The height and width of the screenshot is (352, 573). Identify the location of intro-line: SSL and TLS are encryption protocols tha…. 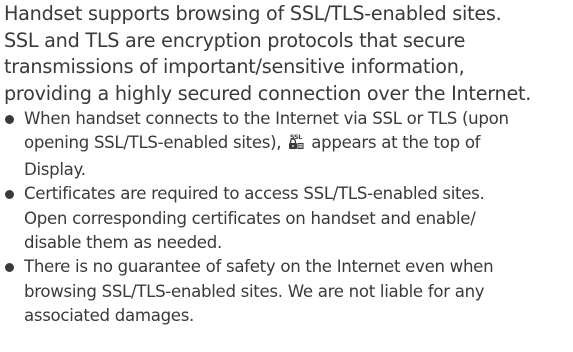
(235, 40).